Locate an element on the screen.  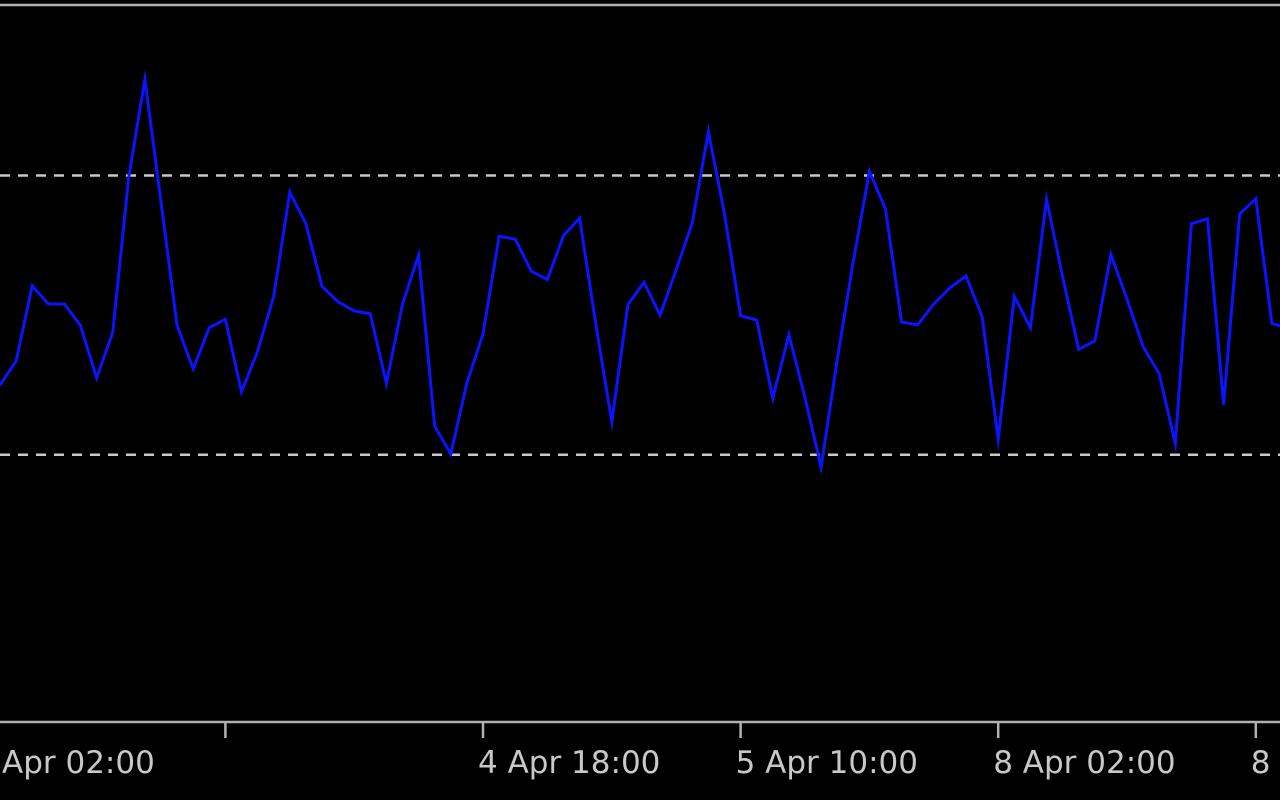
x-tick-label: Apr 02:00 is located at coordinates (78, 763).